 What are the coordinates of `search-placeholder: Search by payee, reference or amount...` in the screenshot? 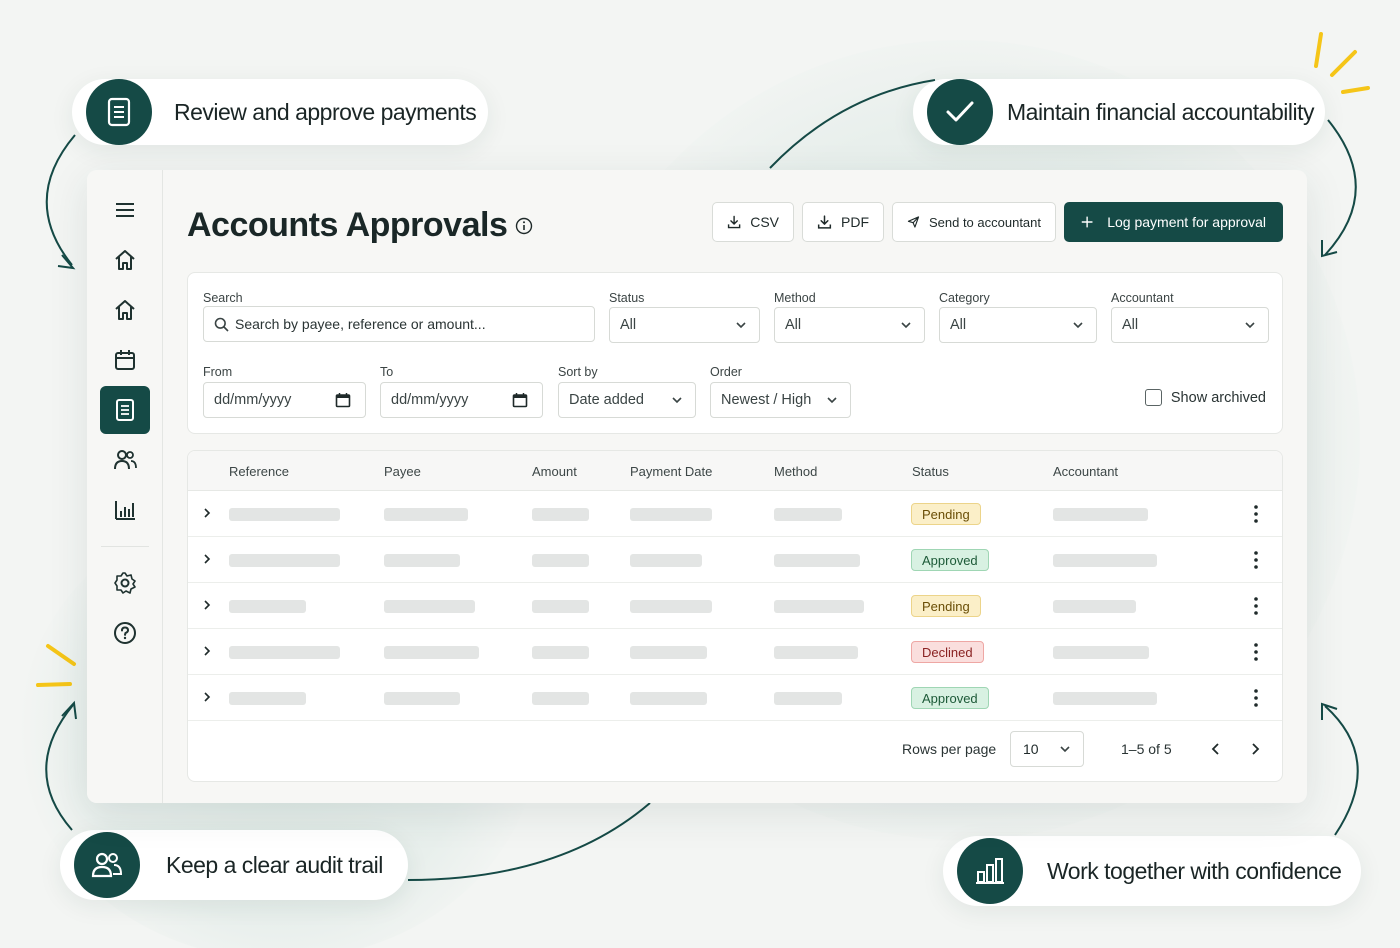 It's located at (360, 324).